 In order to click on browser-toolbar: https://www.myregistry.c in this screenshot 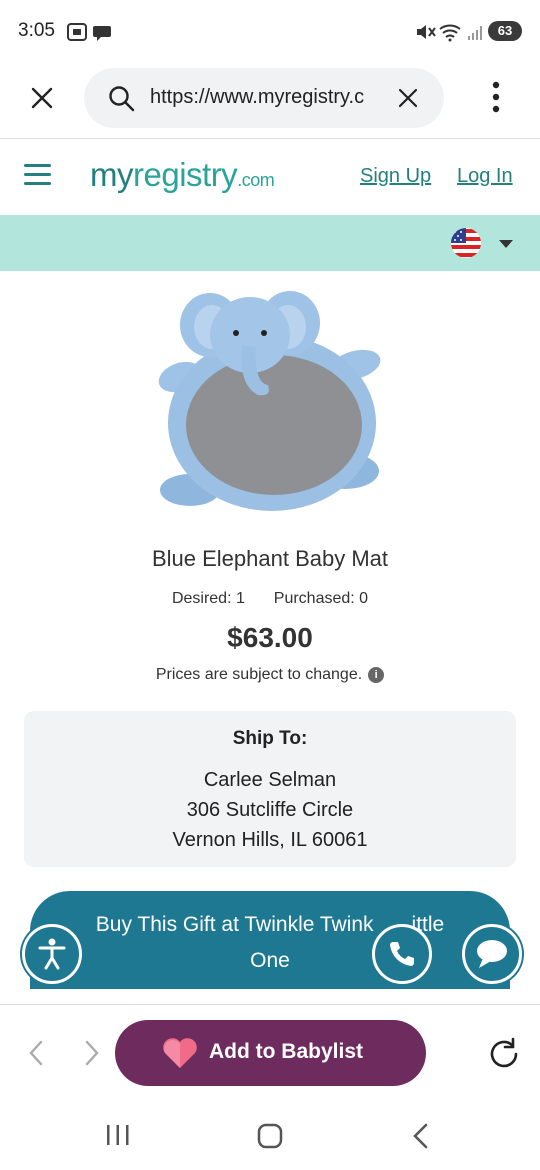, I will do `click(270, 100)`.